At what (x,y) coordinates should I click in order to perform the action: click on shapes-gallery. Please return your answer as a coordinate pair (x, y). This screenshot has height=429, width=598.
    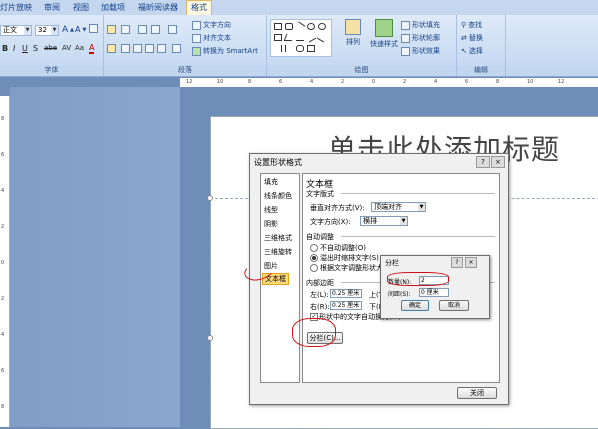
    Looking at the image, I should click on (301, 38).